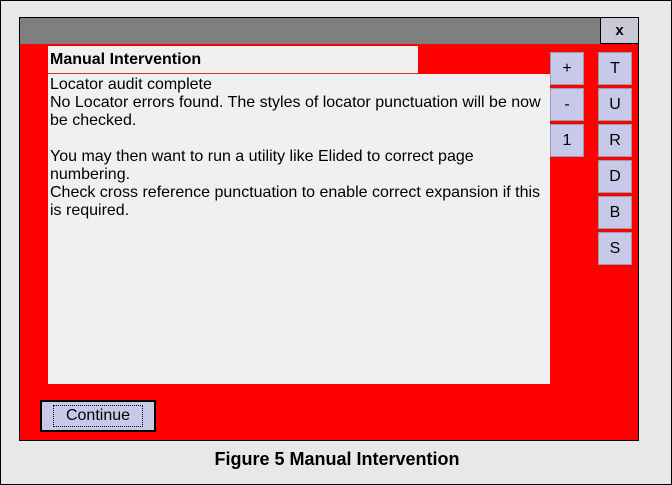  I want to click on close-button: x, so click(619, 31).